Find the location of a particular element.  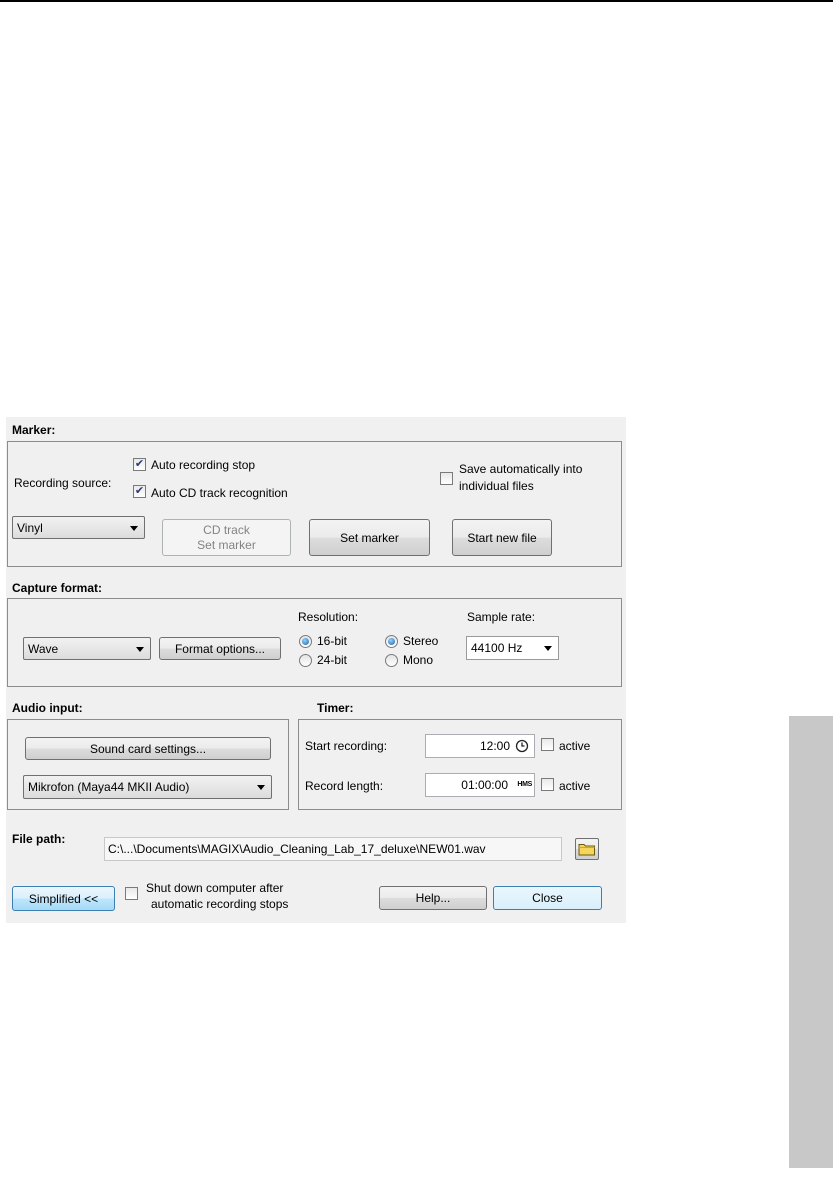

start-new-file-button: Start new file is located at coordinates (502, 537).